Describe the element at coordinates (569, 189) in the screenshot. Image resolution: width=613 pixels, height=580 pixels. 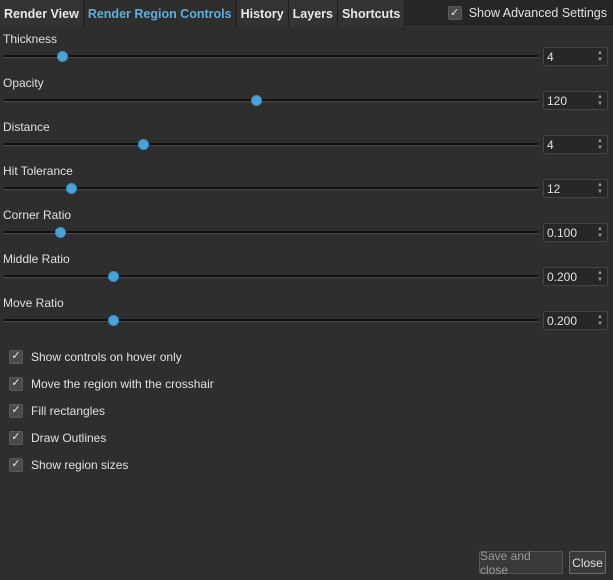
I see `spinbox-value: 12` at that location.